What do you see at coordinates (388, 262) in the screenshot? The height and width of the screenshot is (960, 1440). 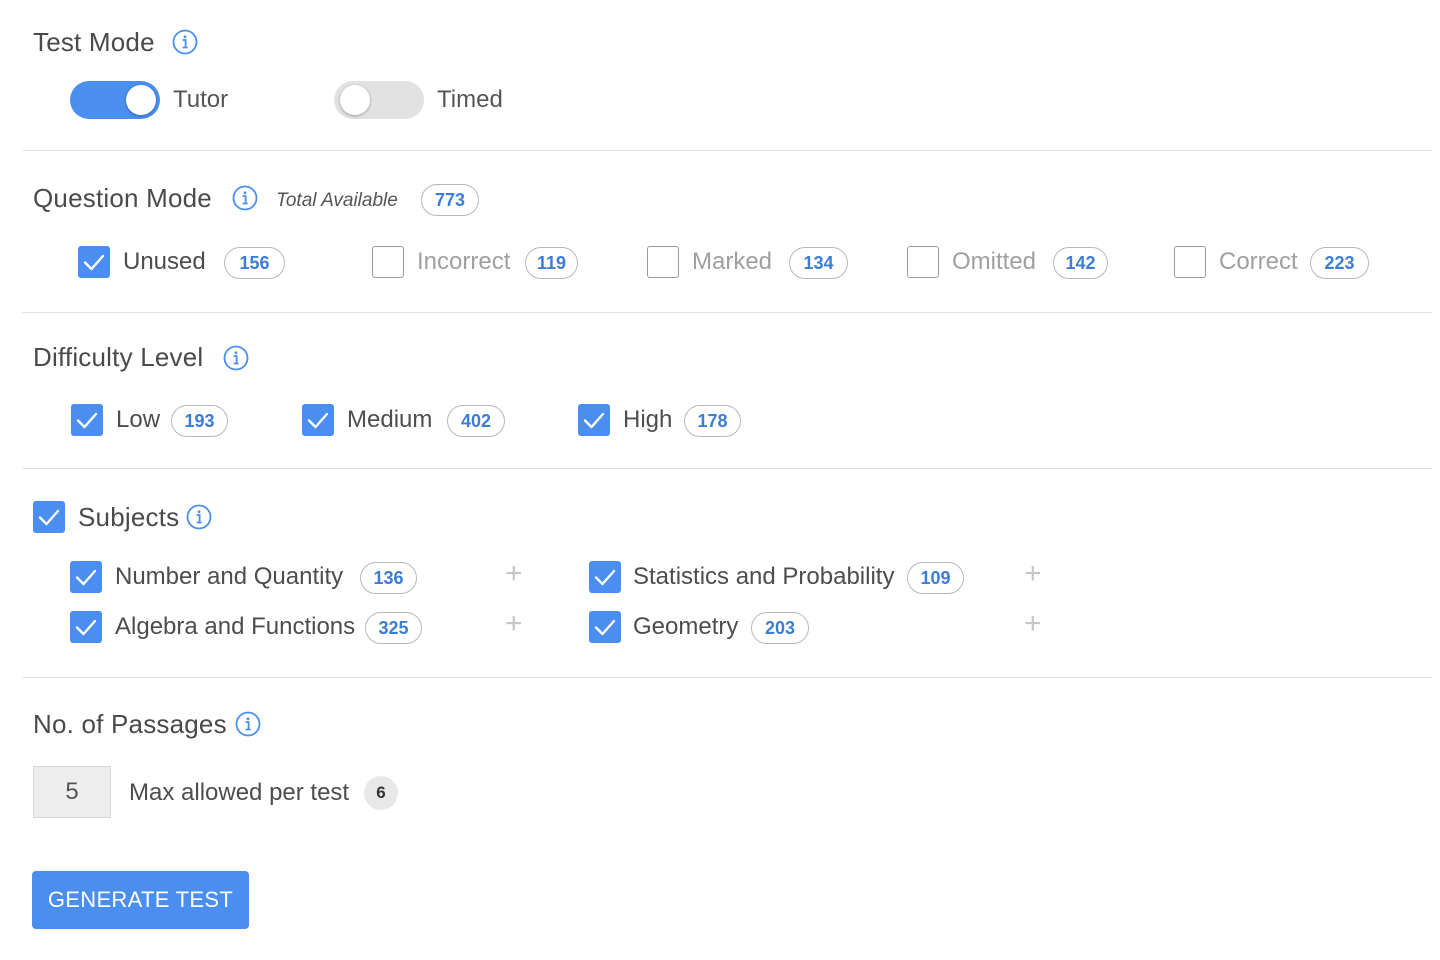 I see `incorrect-checkbox` at bounding box center [388, 262].